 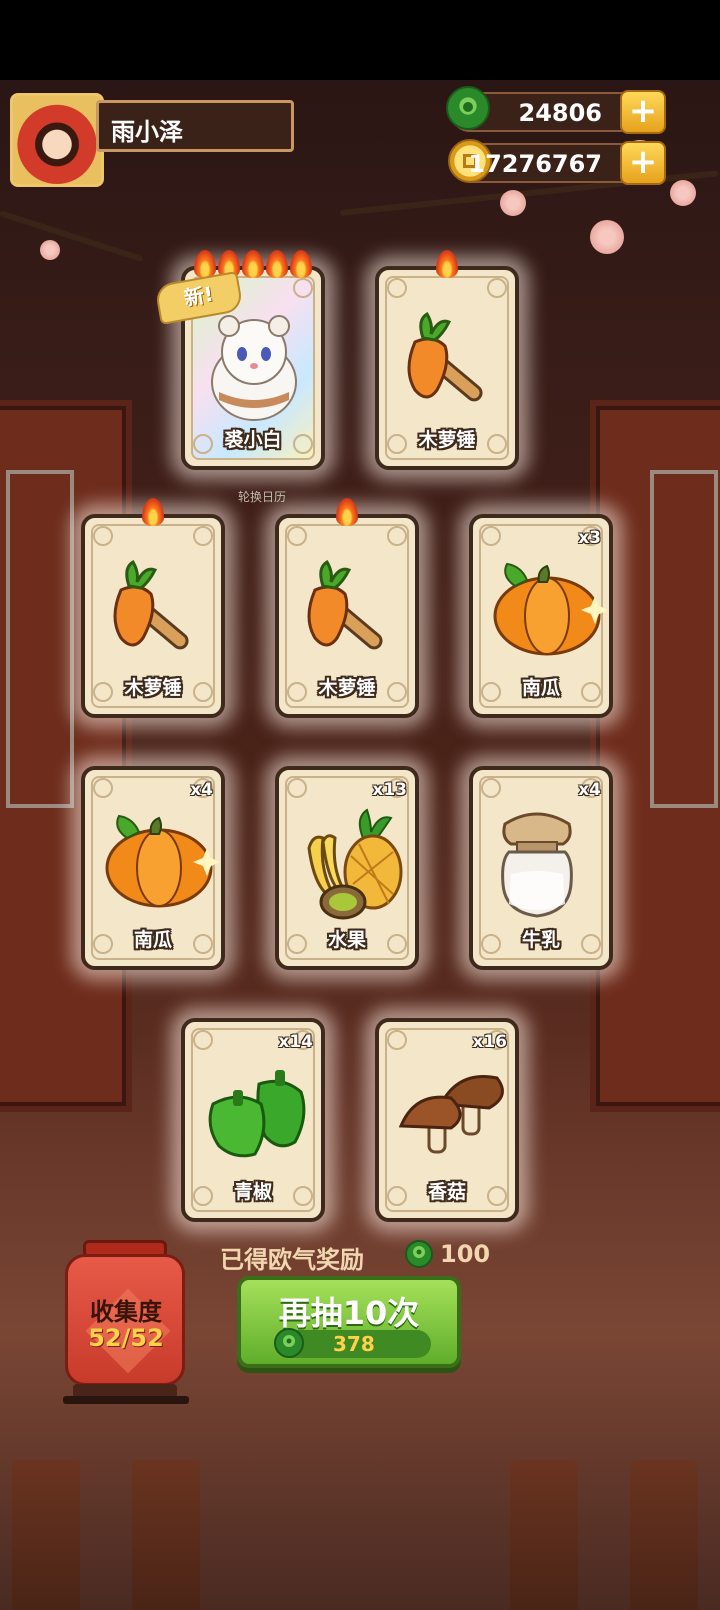 I want to click on fruit-art, so click(x=353, y=866).